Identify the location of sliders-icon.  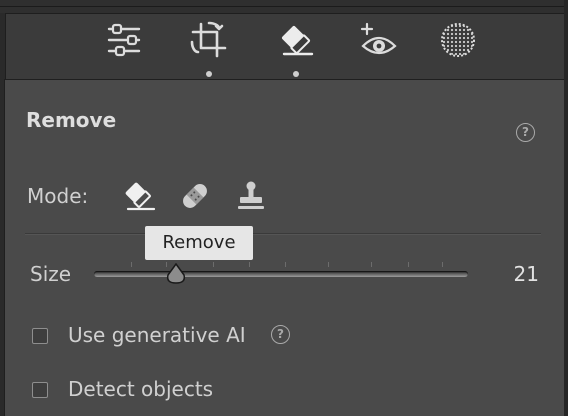
(124, 40).